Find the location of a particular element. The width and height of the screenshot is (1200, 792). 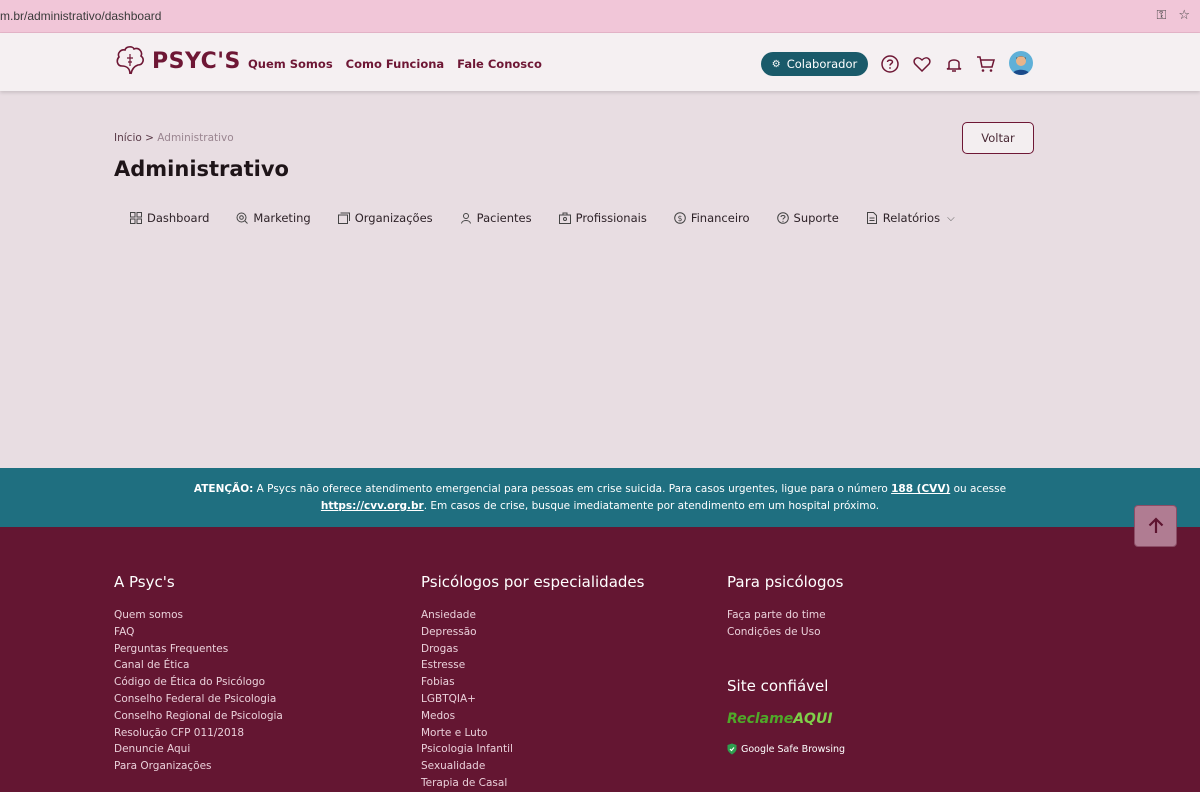

cvv-site-link: https://cvv.org.br is located at coordinates (372, 506).